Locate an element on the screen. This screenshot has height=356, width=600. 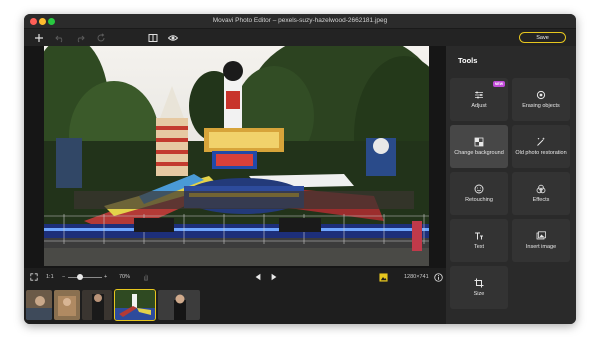
top-toolbar: Save is located at coordinates (300, 37).